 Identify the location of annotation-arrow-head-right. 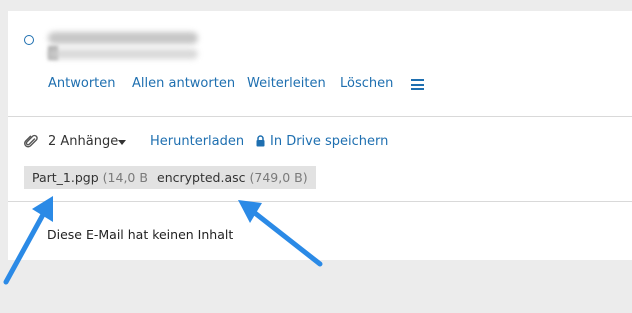
(250, 211).